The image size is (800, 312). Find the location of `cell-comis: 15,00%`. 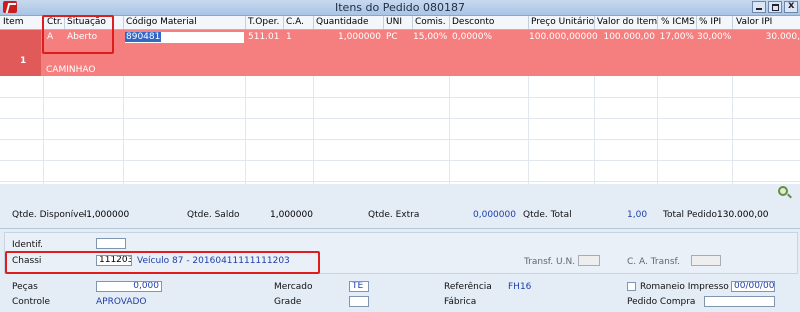

cell-comis: 15,00% is located at coordinates (430, 37).